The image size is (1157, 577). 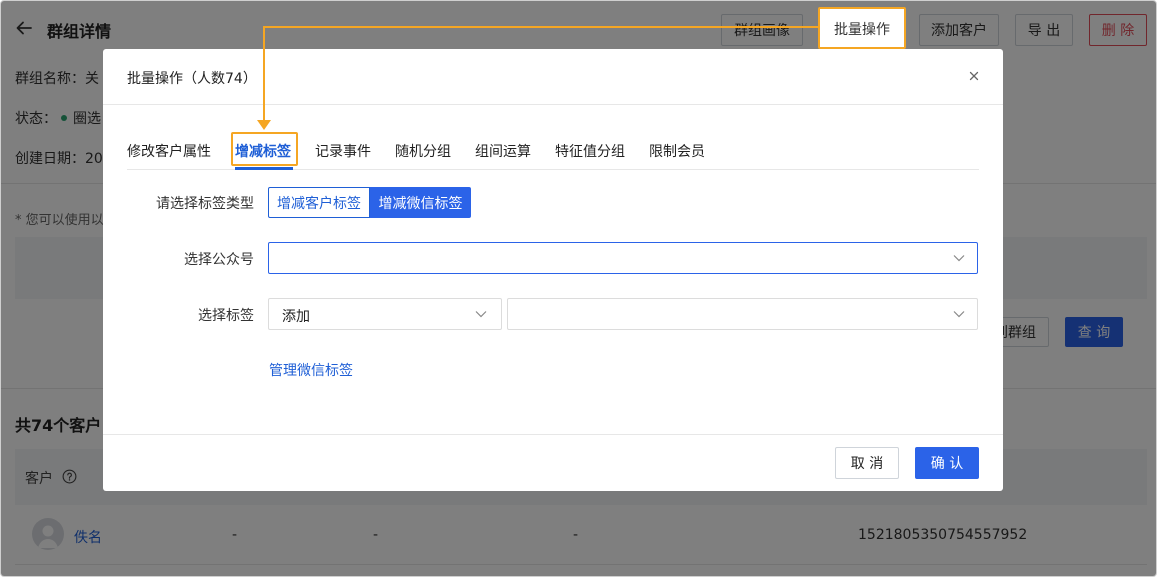 I want to click on dialog-footer-divider, so click(x=553, y=434).